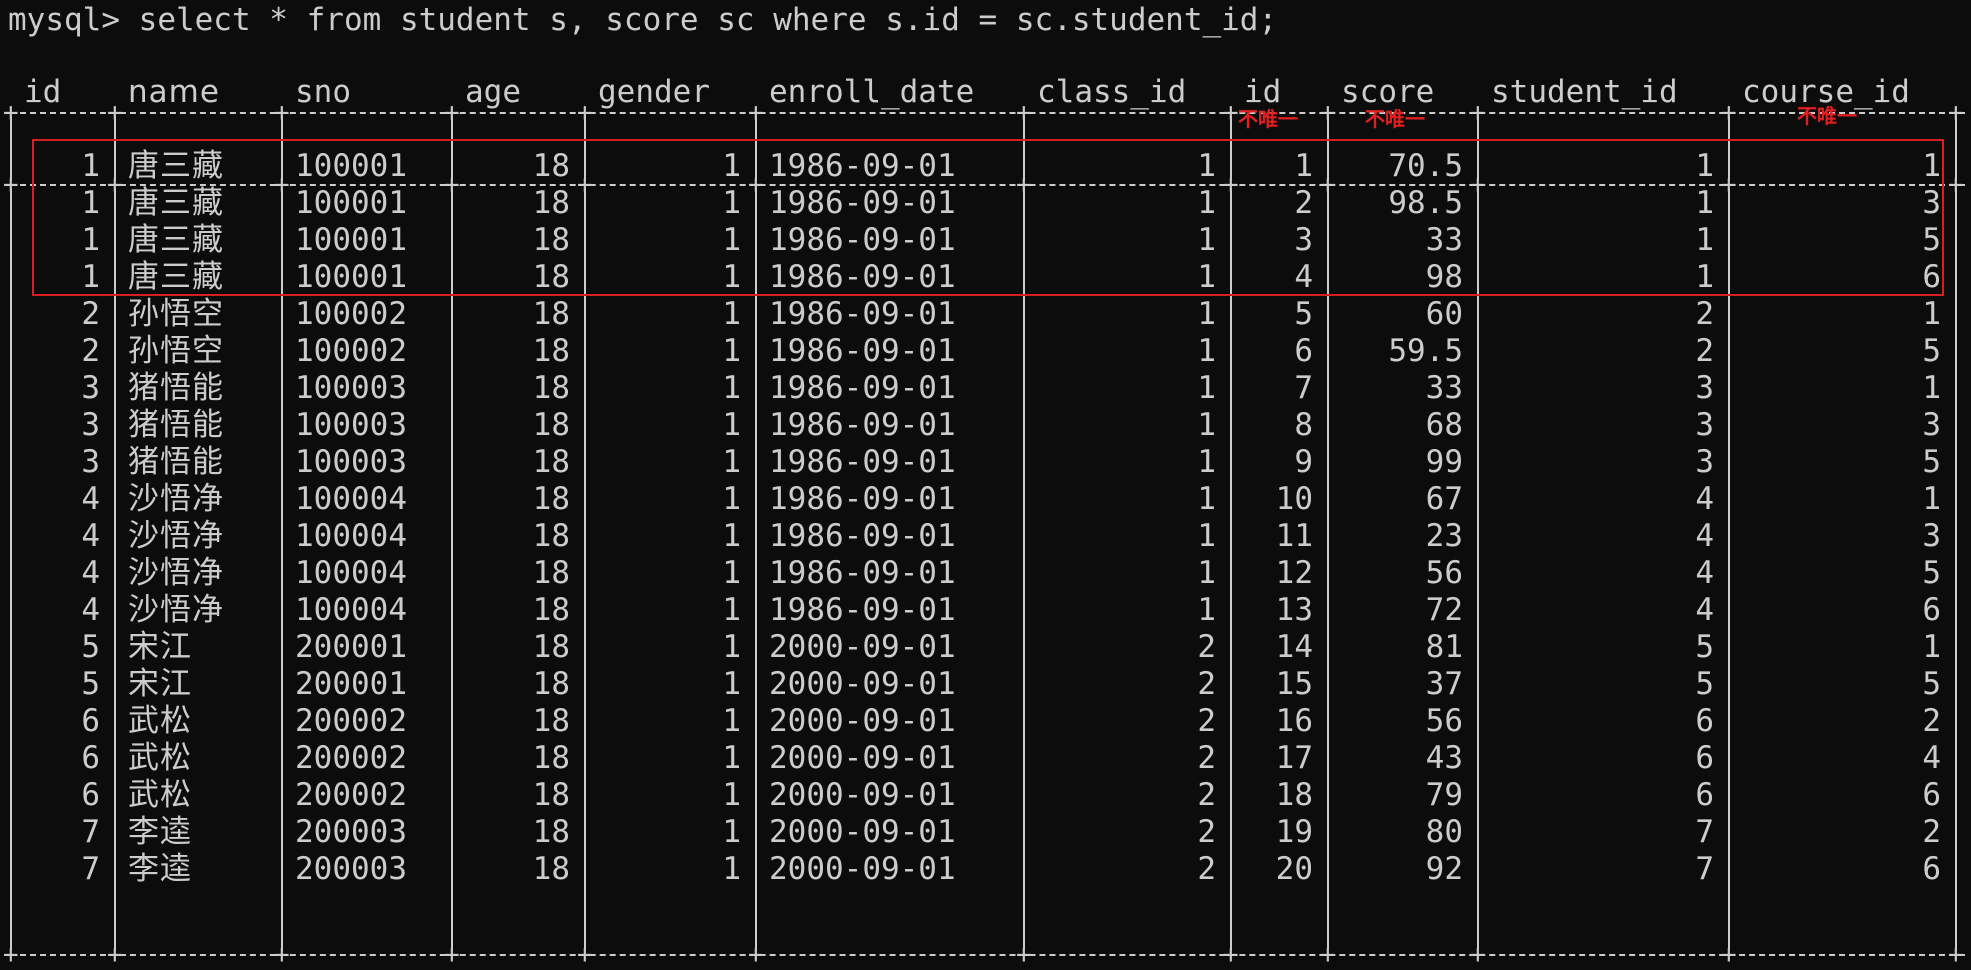 The height and width of the screenshot is (970, 1971). What do you see at coordinates (1444, 425) in the screenshot?
I see `table-cell: 68` at bounding box center [1444, 425].